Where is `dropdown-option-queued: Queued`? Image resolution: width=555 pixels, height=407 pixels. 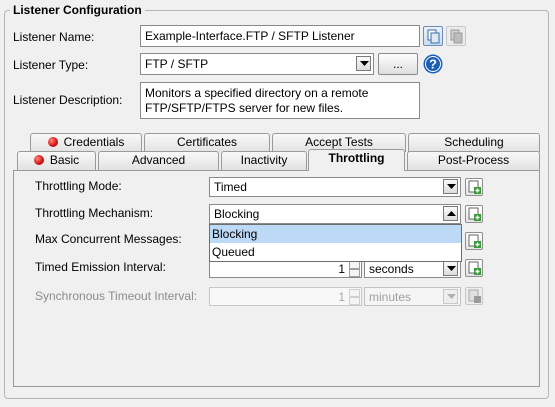 dropdown-option-queued: Queued is located at coordinates (335, 252).